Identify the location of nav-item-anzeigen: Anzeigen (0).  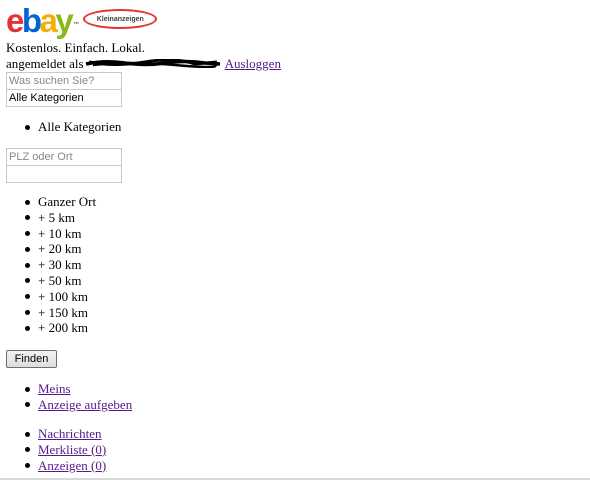
(64, 466).